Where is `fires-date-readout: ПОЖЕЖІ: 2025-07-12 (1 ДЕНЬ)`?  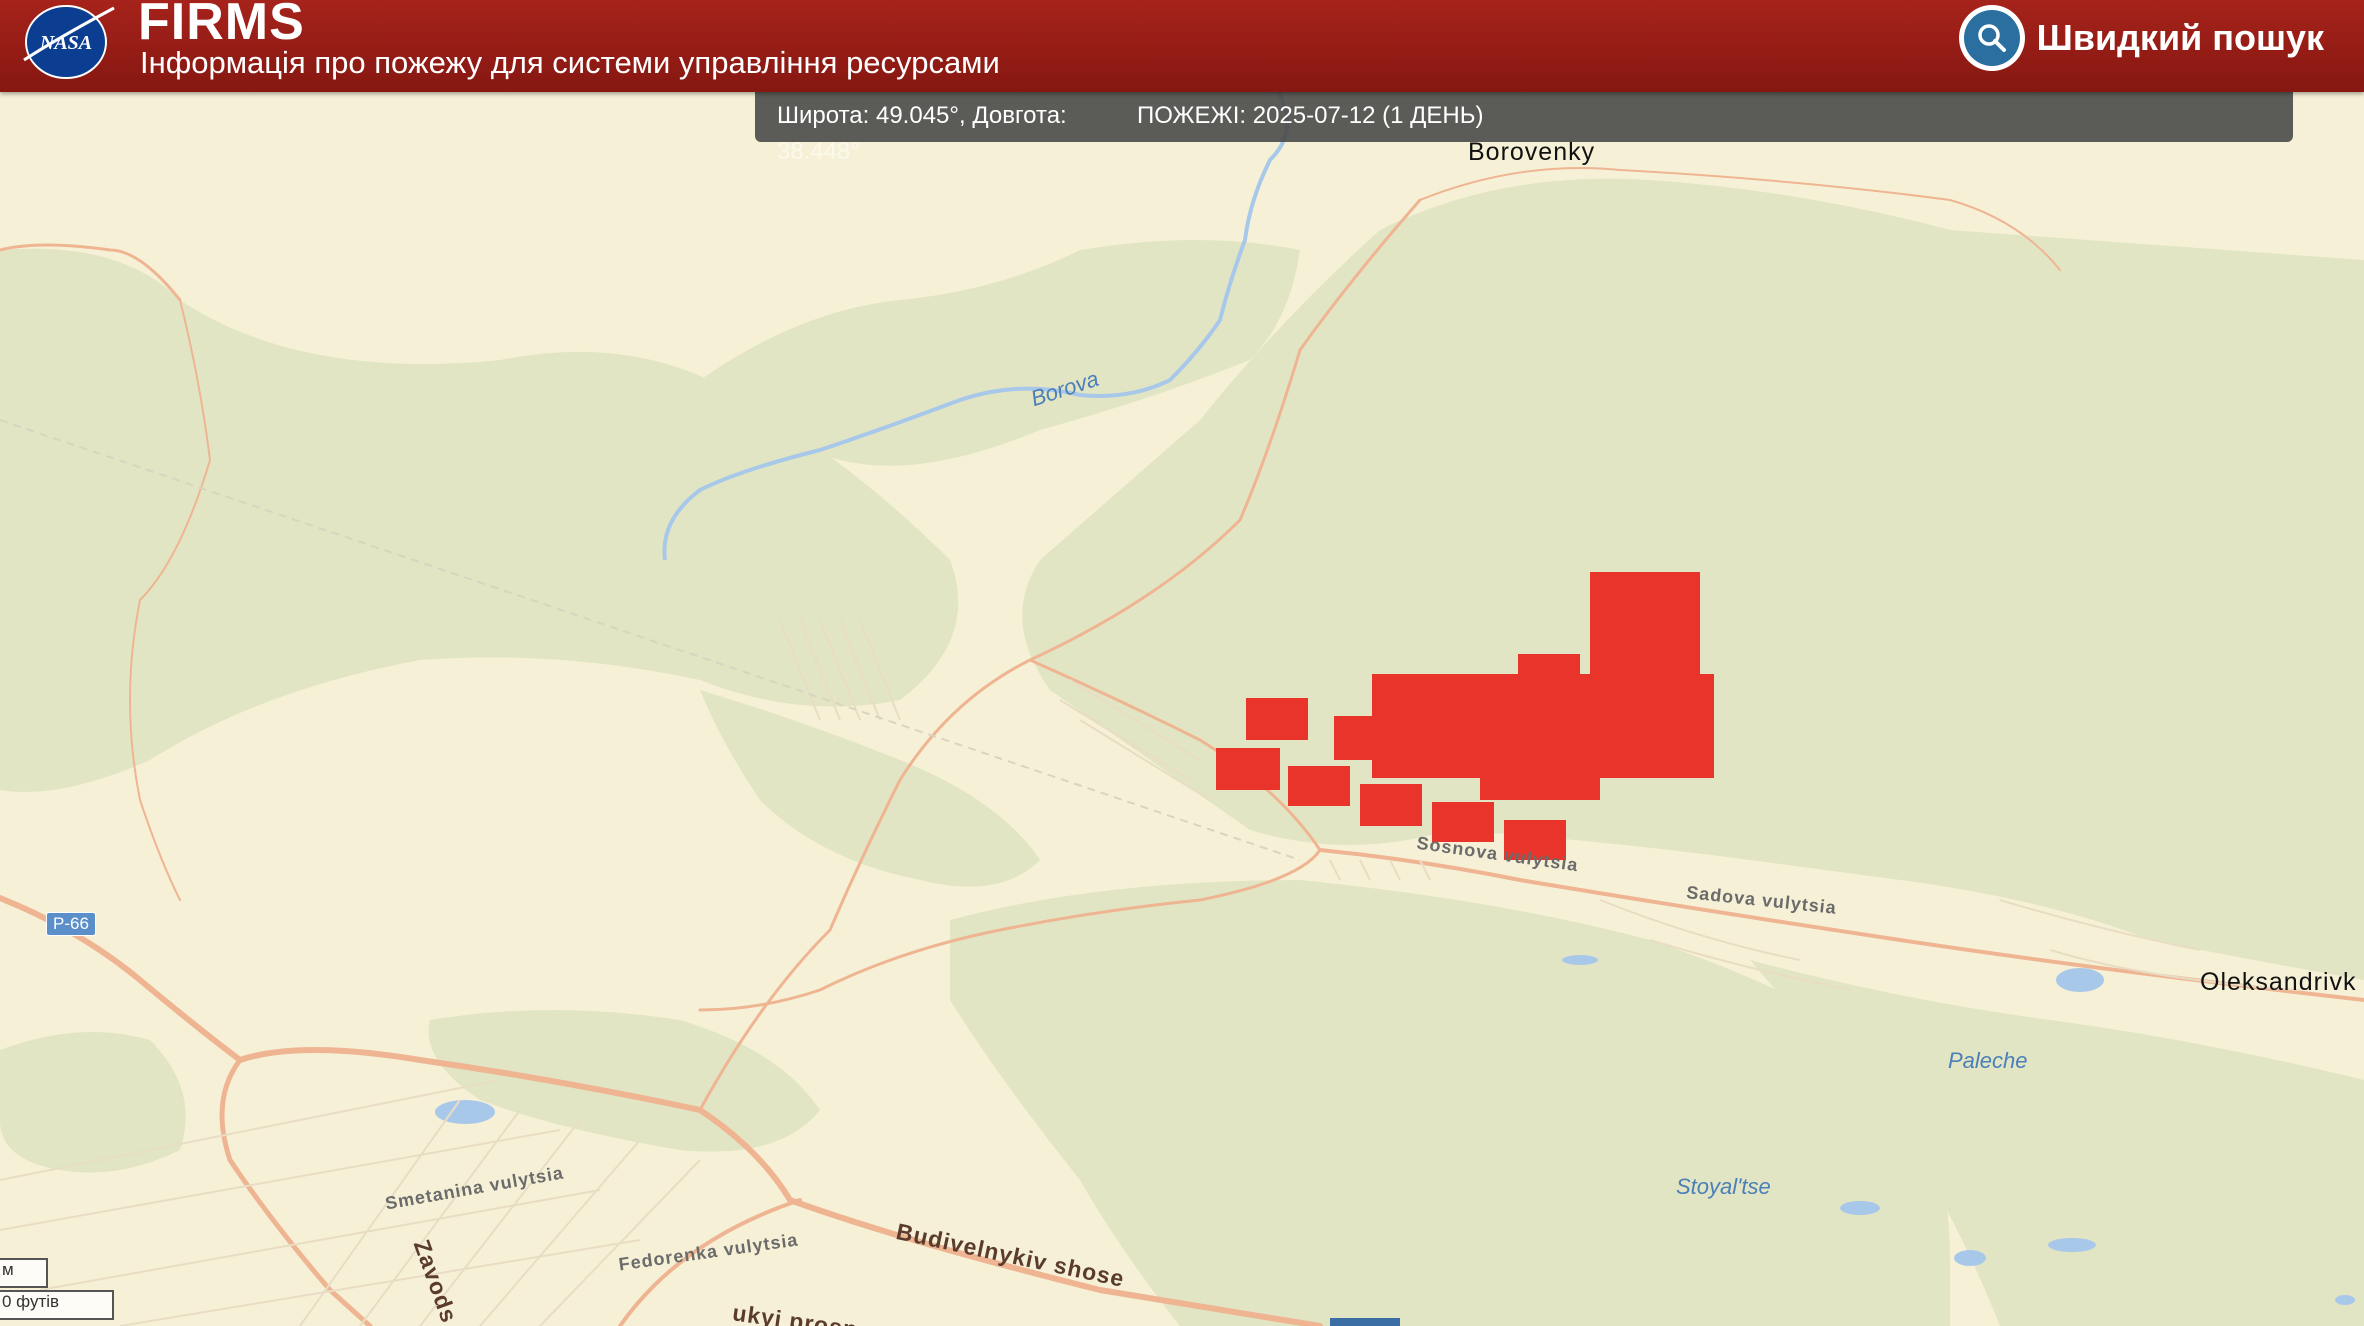 fires-date-readout: ПОЖЕЖІ: 2025-07-12 (1 ДЕНЬ) is located at coordinates (1310, 115).